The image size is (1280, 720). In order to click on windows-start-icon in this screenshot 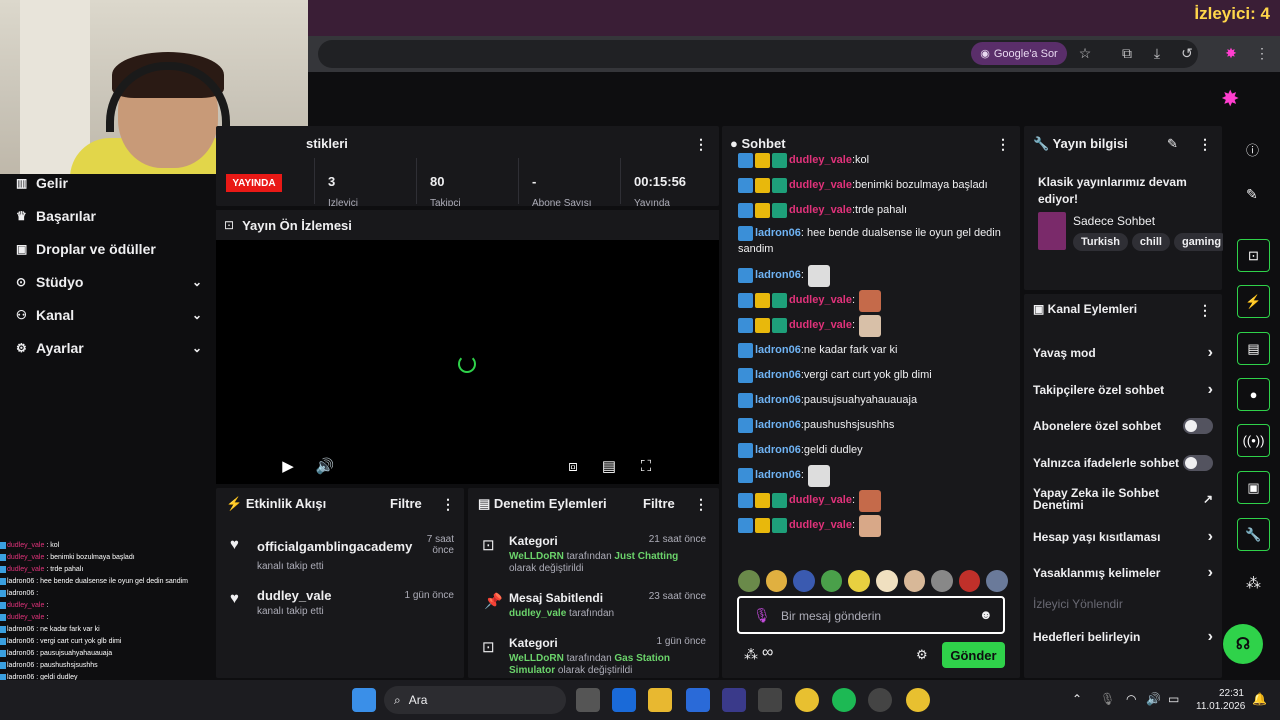, I will do `click(364, 700)`.